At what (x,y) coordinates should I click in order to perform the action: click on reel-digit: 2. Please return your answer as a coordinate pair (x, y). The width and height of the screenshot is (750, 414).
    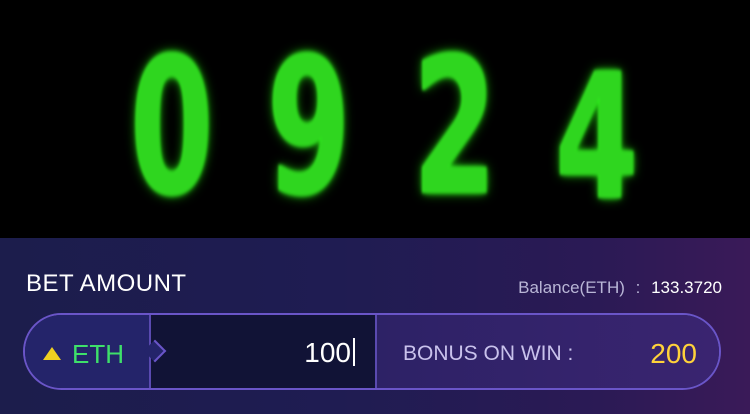
    Looking at the image, I should click on (454, 127).